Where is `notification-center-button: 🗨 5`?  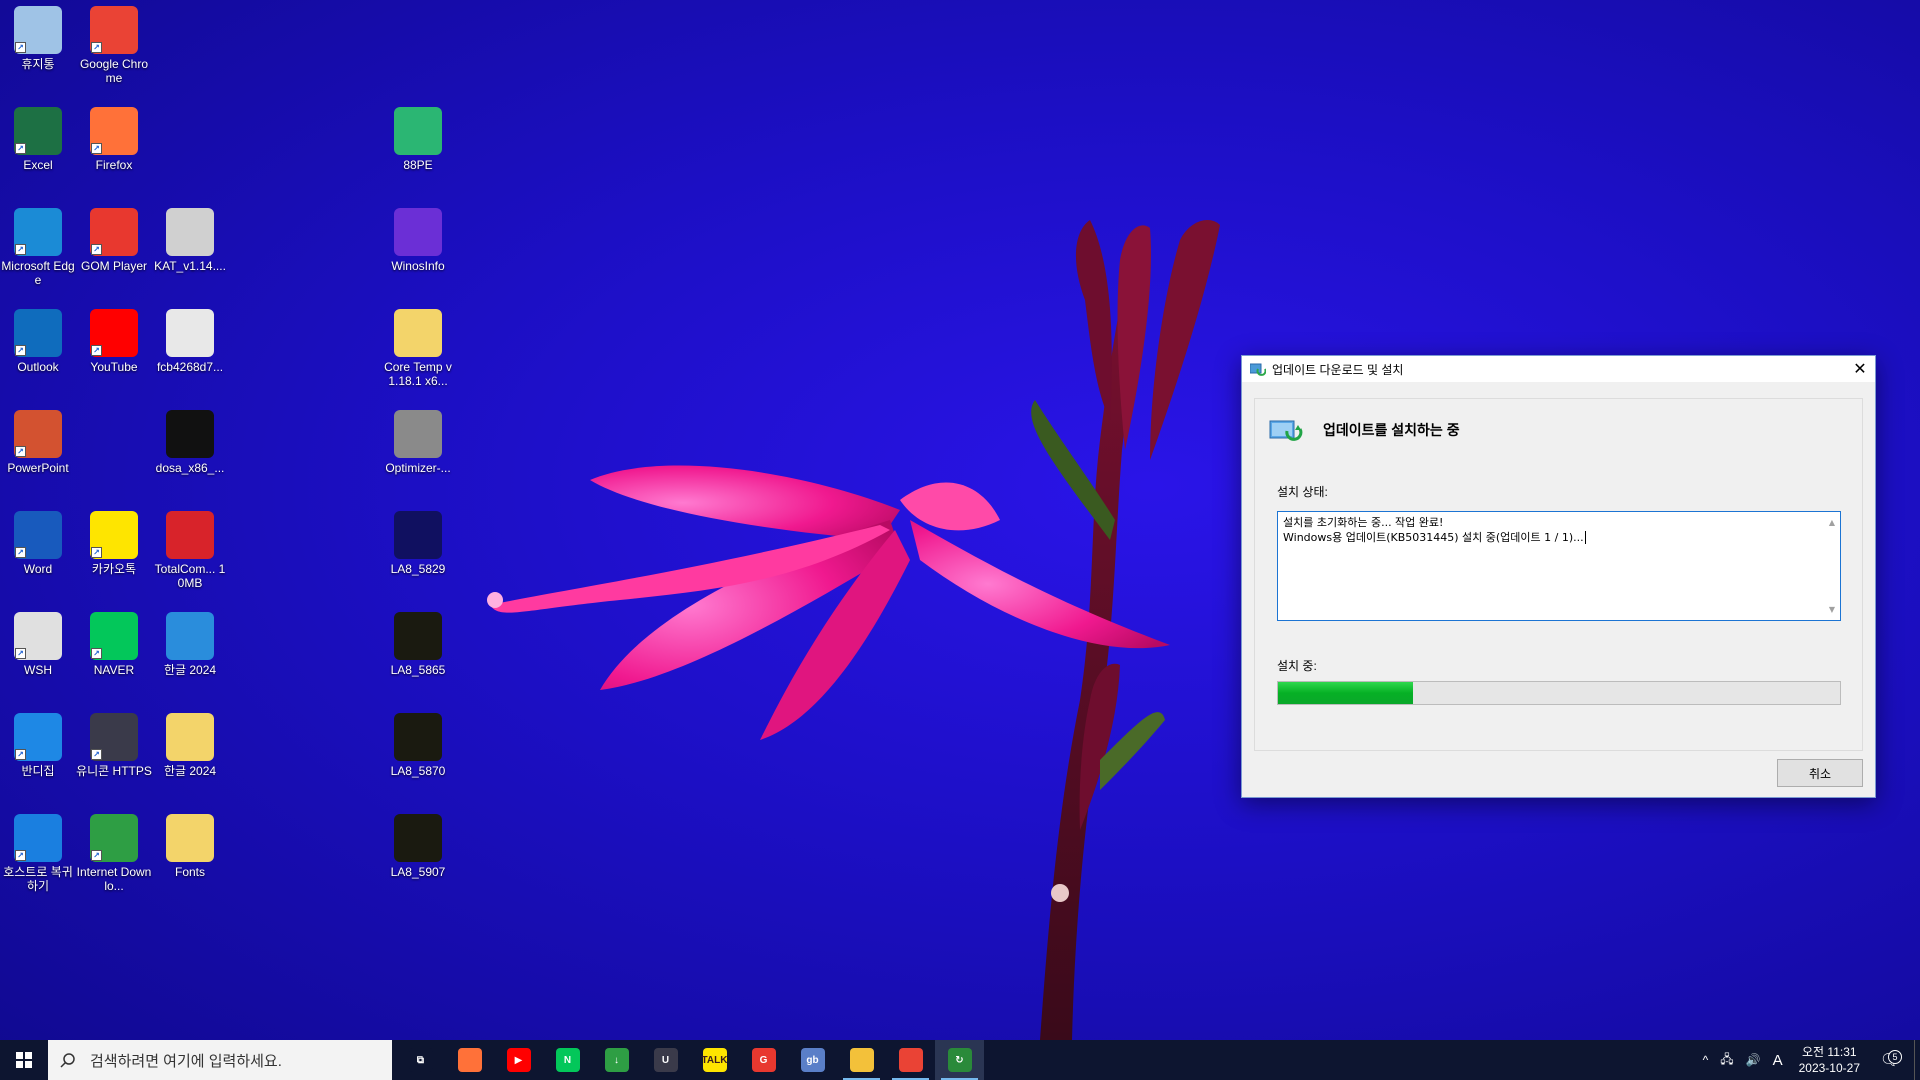 notification-center-button: 🗨 5 is located at coordinates (1890, 1060).